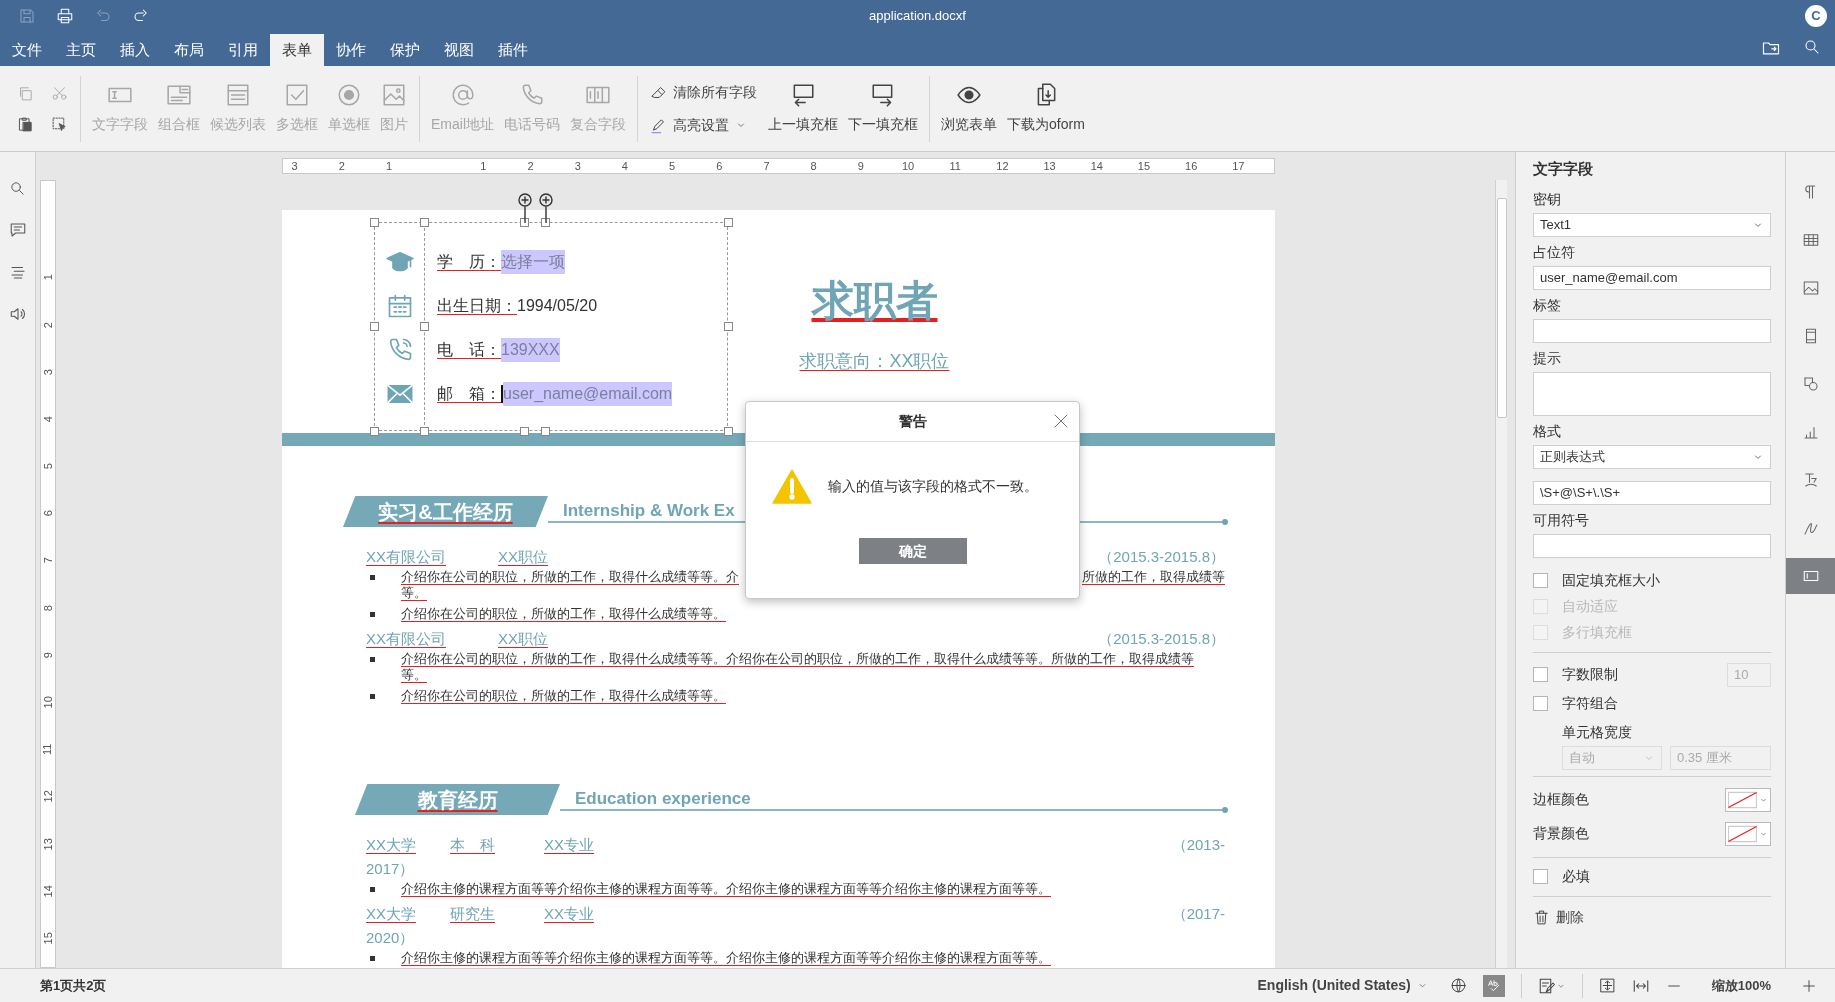 This screenshot has width=1835, height=1002. What do you see at coordinates (1561, 520) in the screenshot?
I see `field-label: 可用符号` at bounding box center [1561, 520].